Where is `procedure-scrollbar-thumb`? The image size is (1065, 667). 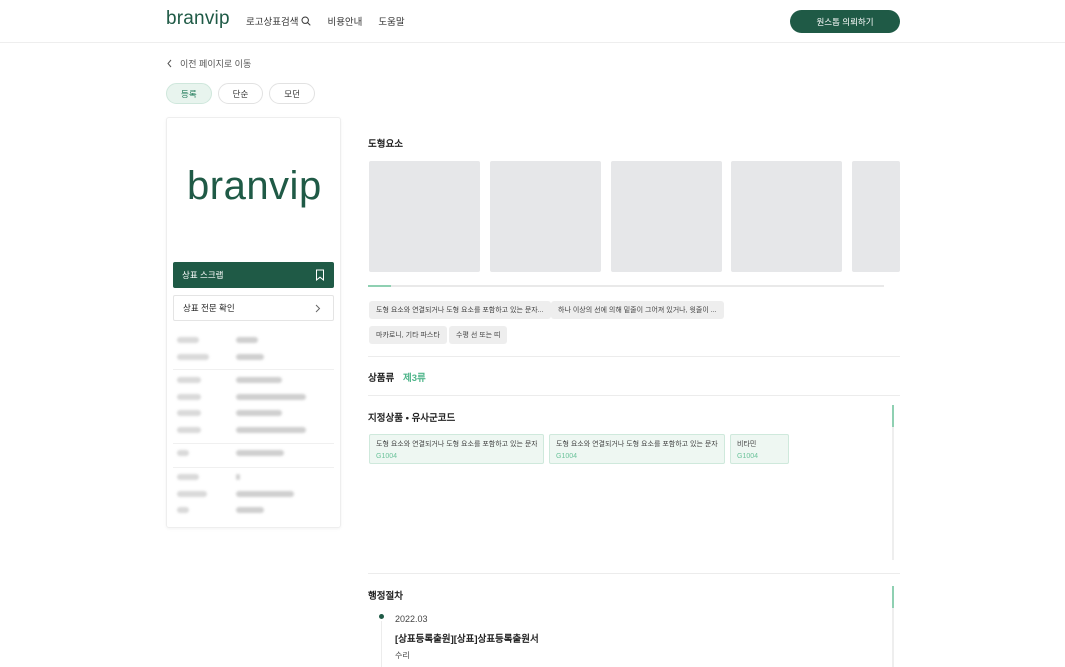
procedure-scrollbar-thumb is located at coordinates (893, 597).